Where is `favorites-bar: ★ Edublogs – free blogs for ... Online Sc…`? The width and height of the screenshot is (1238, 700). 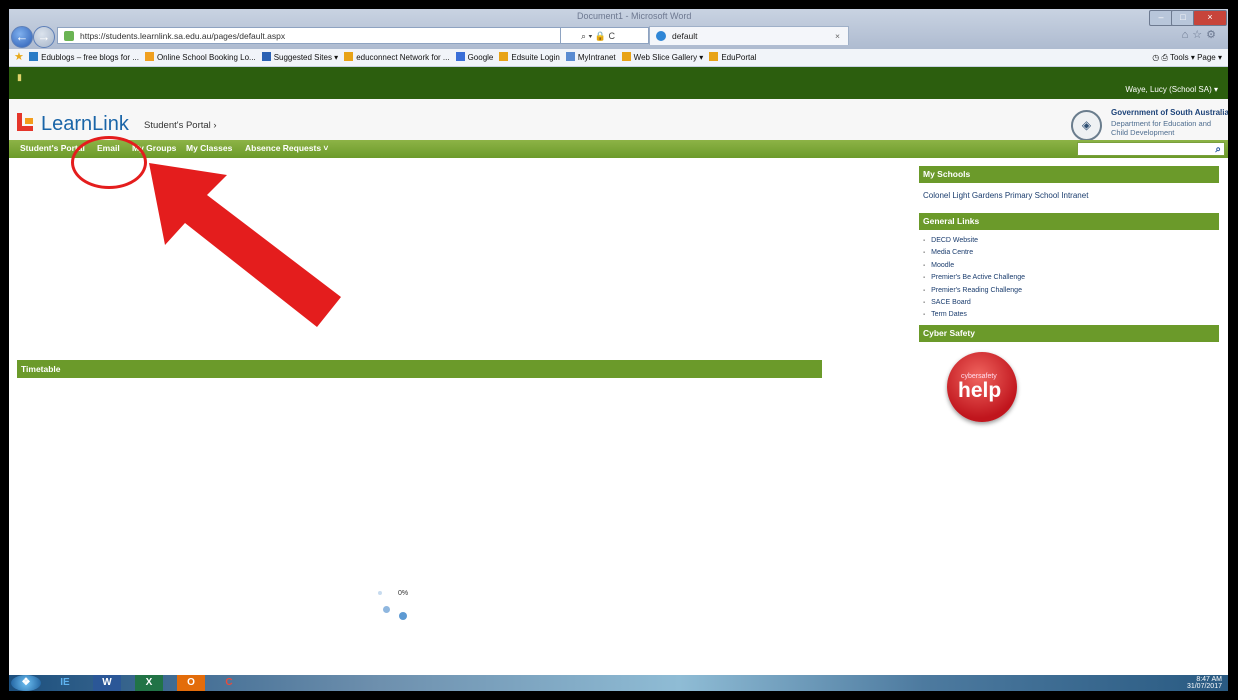
favorites-bar: ★ Edublogs – free blogs for ... Online Sc… is located at coordinates (618, 58).